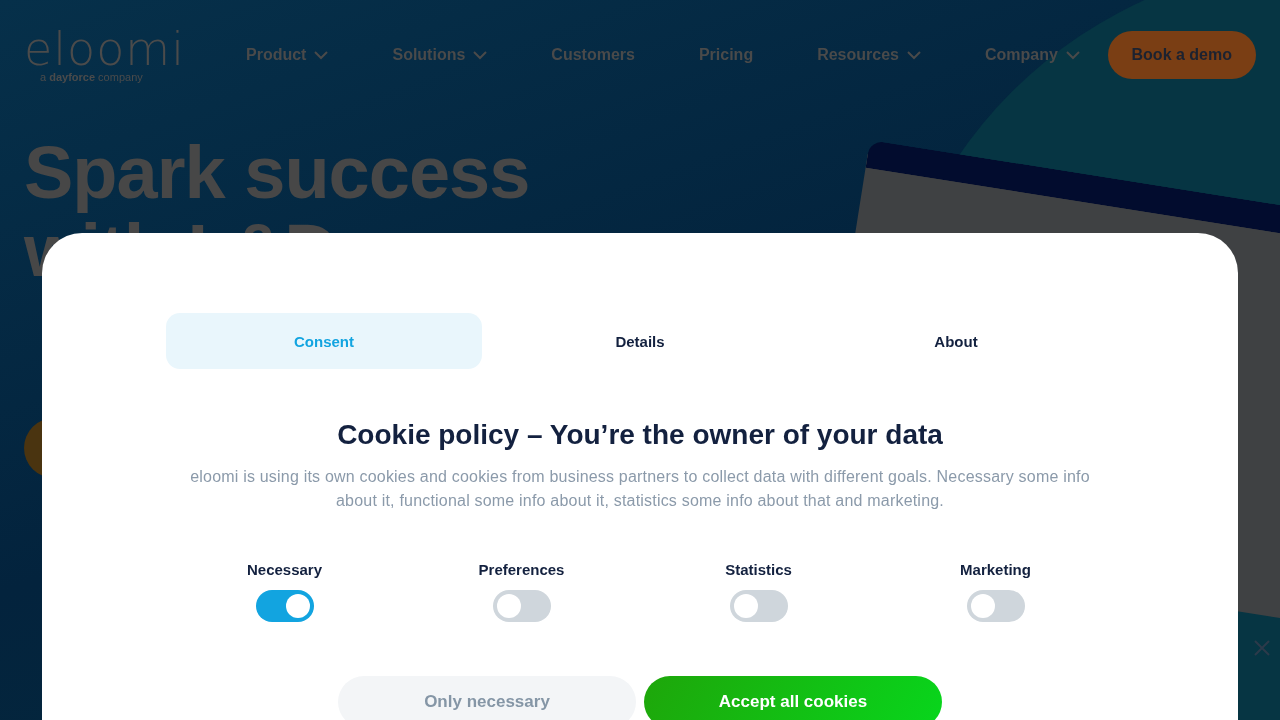 This screenshot has height=720, width=1280. What do you see at coordinates (521, 569) in the screenshot?
I see `category-label: Preferences` at bounding box center [521, 569].